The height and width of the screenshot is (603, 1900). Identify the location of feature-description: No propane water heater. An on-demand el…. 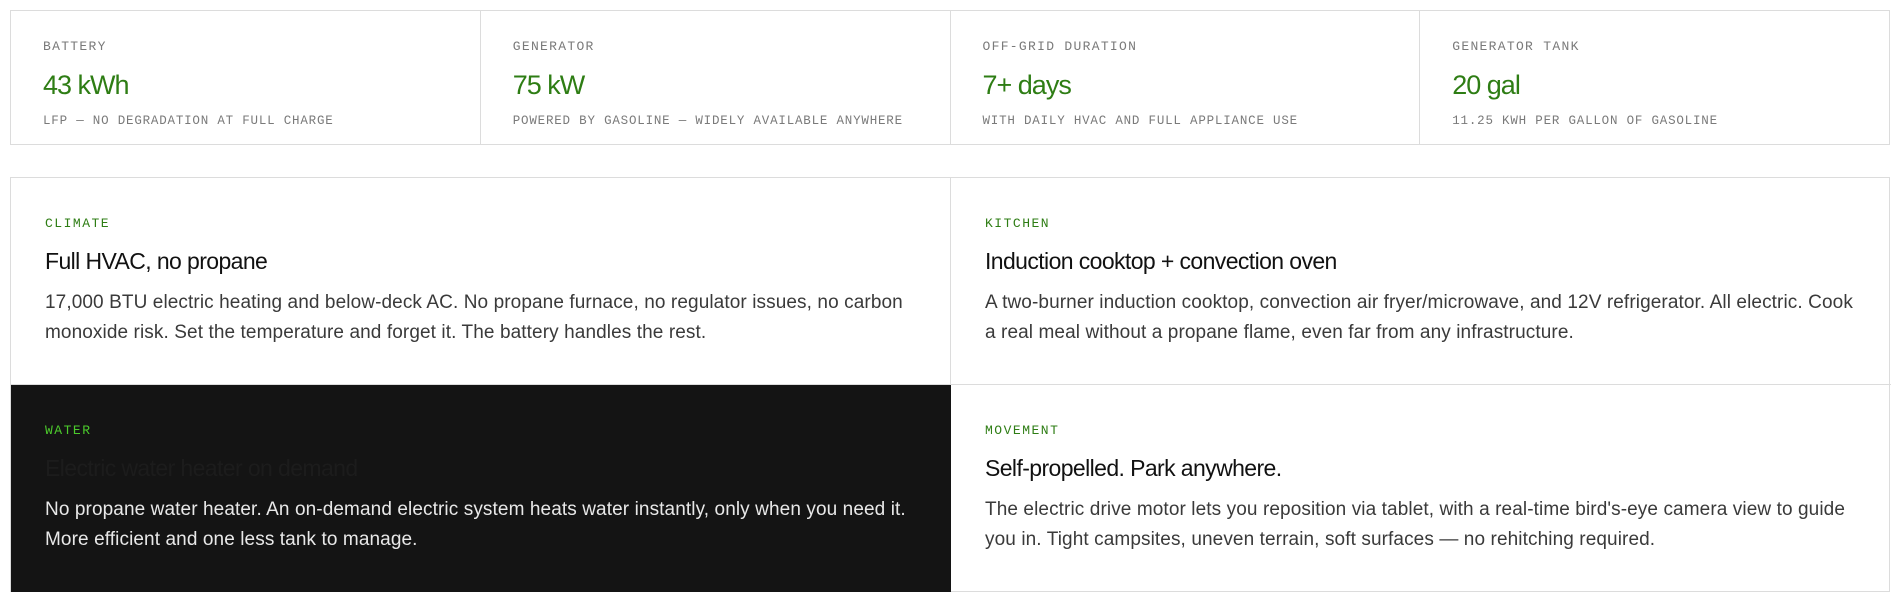
(475, 524).